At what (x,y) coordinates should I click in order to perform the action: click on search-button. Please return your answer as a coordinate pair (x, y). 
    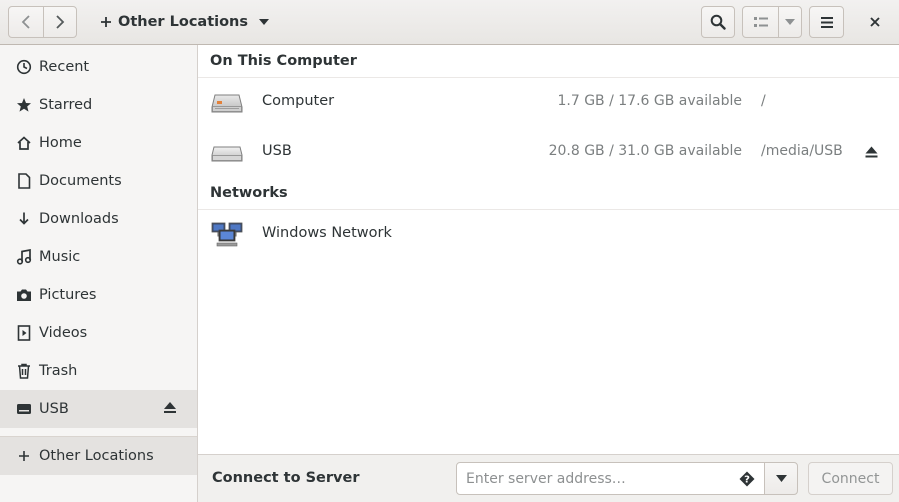
    Looking at the image, I should click on (718, 22).